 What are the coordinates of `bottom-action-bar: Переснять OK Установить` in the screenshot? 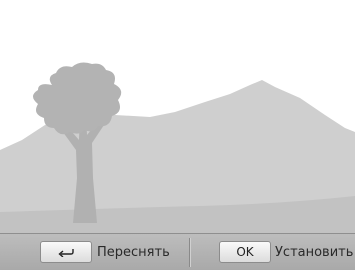 It's located at (177, 251).